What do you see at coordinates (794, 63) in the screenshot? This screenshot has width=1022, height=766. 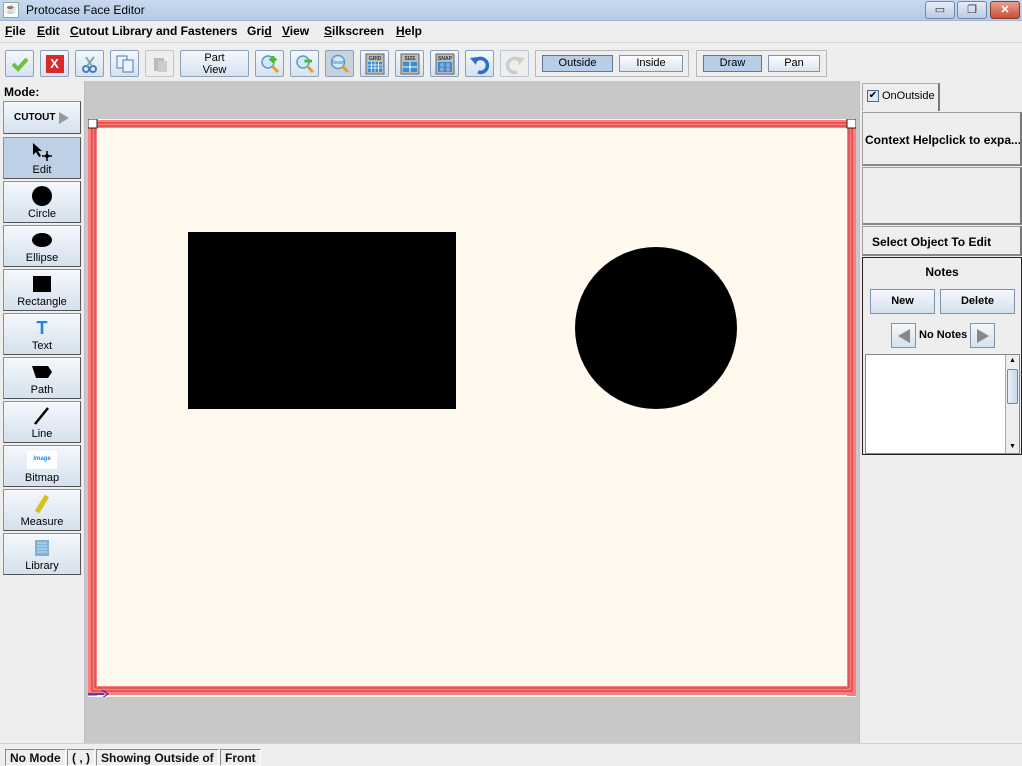 I see `pan-button: Pan` at bounding box center [794, 63].